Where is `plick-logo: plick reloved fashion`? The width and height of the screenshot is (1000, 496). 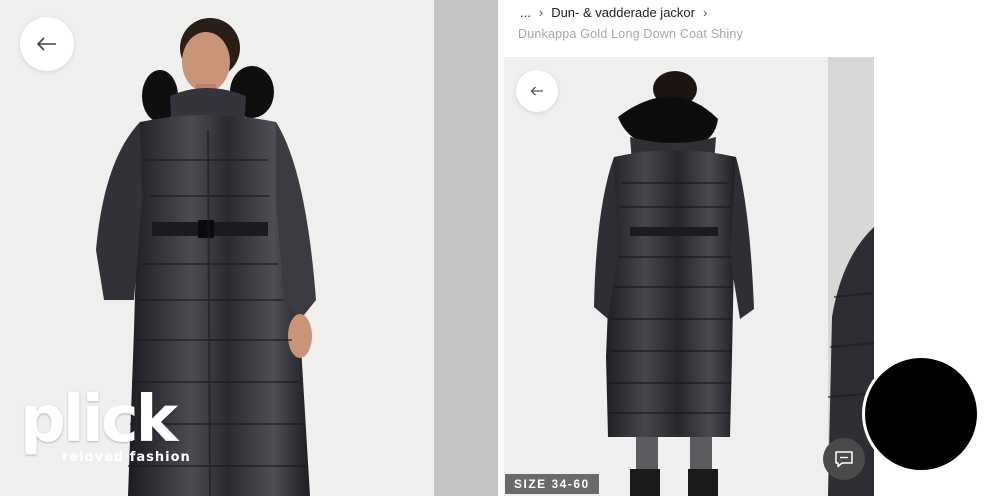
plick-logo: plick reloved fashion is located at coordinates (105, 426).